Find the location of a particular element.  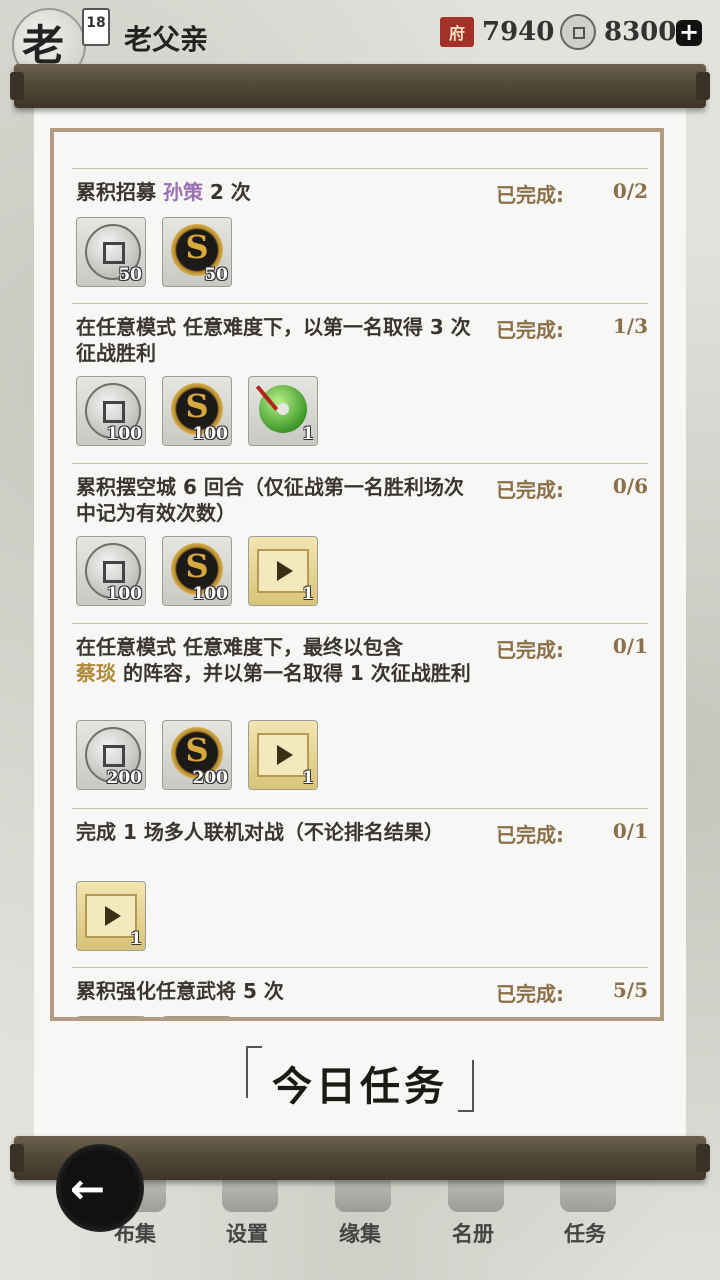

hero-name: 蔡琰 is located at coordinates (96, 673).